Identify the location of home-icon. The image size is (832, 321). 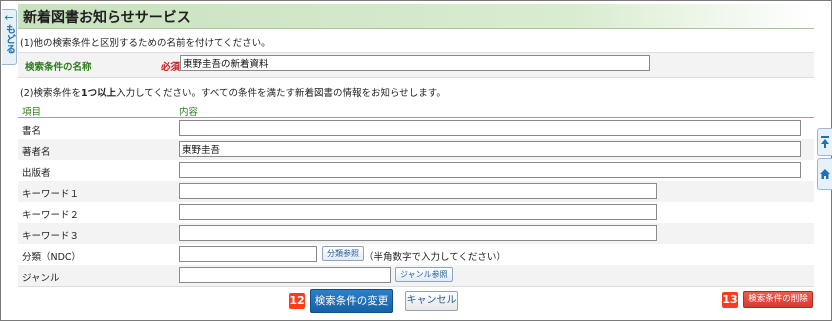
(825, 174).